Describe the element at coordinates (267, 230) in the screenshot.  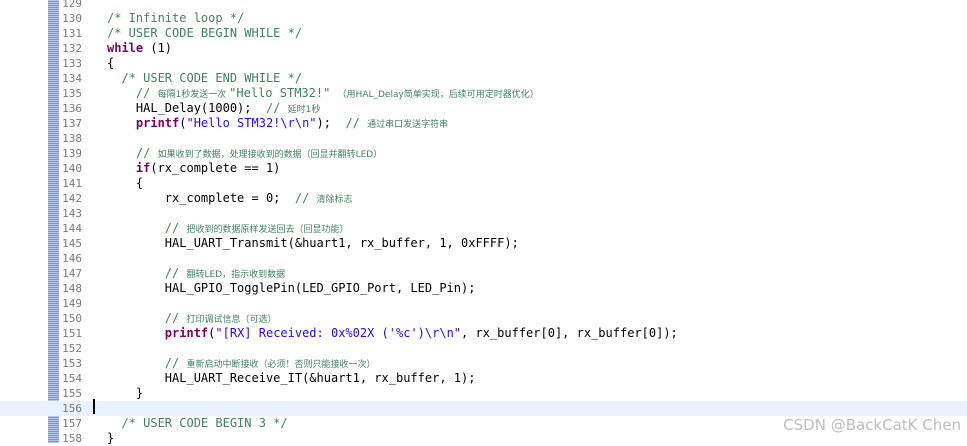
I see `code-token: 把收到的数据原样发送回去（回显功能）` at that location.